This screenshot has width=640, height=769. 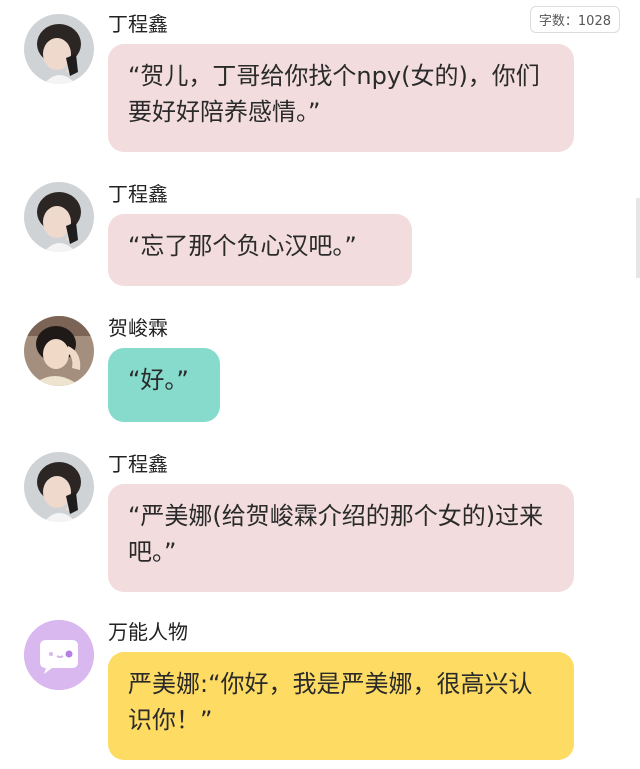 I want to click on message-bubble: 严美娜:“你好，我是严美娜，很高兴认识你！”, so click(x=341, y=706).